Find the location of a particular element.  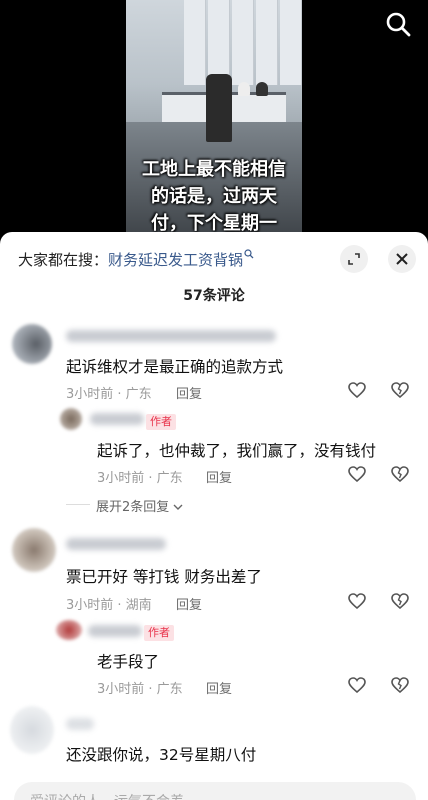

comment-text: 起诉维权才是最正确的追款方式 is located at coordinates (175, 367).